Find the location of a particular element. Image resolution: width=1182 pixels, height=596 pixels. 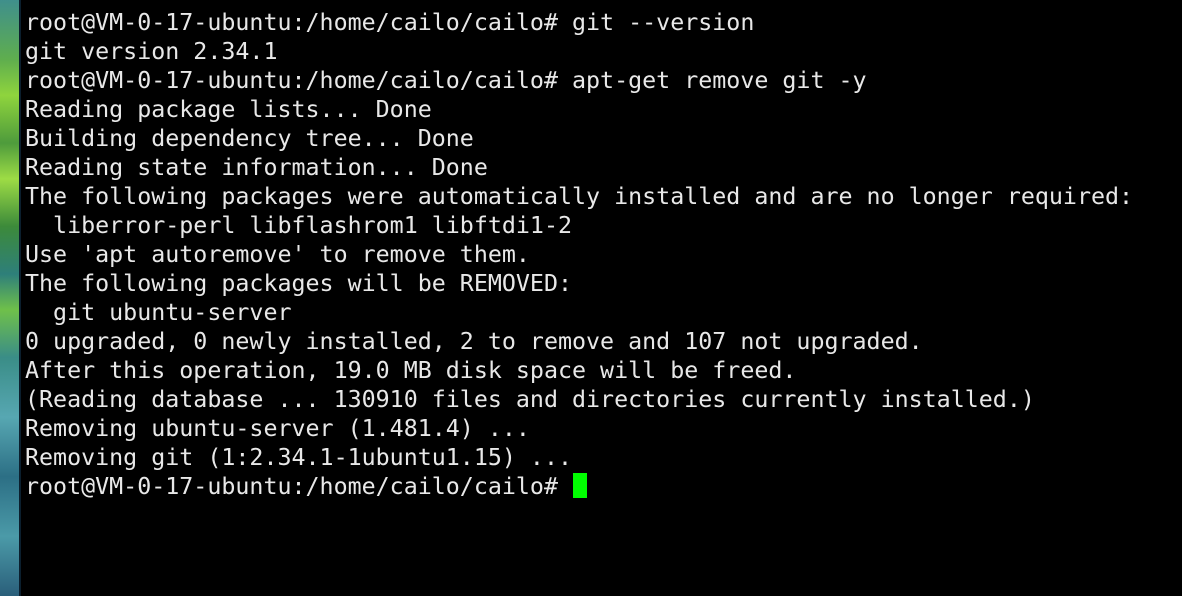

terminal-line: The following packages will be REMOVED: is located at coordinates (299, 283).